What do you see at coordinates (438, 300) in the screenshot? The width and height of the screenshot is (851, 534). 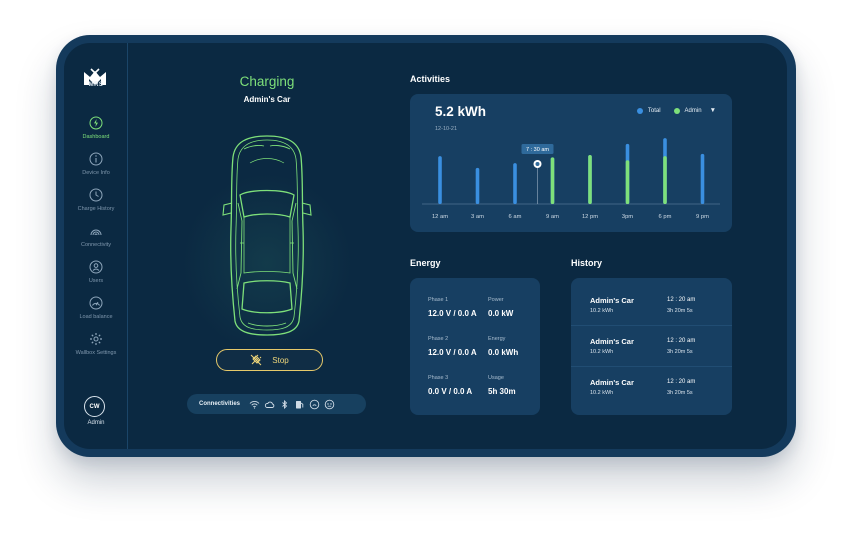 I see `phase-label: Phase 1` at bounding box center [438, 300].